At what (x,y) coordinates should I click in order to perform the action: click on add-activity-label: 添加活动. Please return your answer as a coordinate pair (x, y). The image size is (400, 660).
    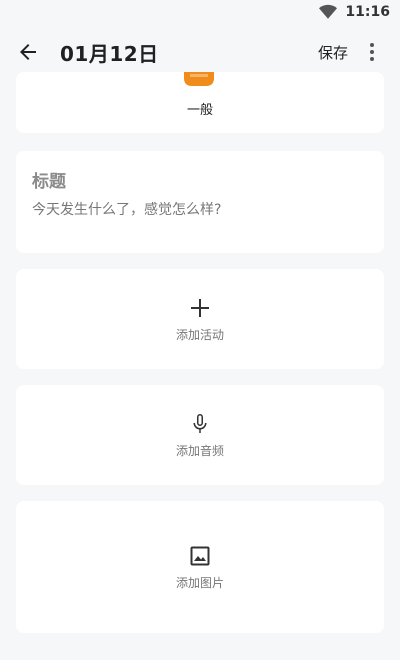
    Looking at the image, I should click on (199, 334).